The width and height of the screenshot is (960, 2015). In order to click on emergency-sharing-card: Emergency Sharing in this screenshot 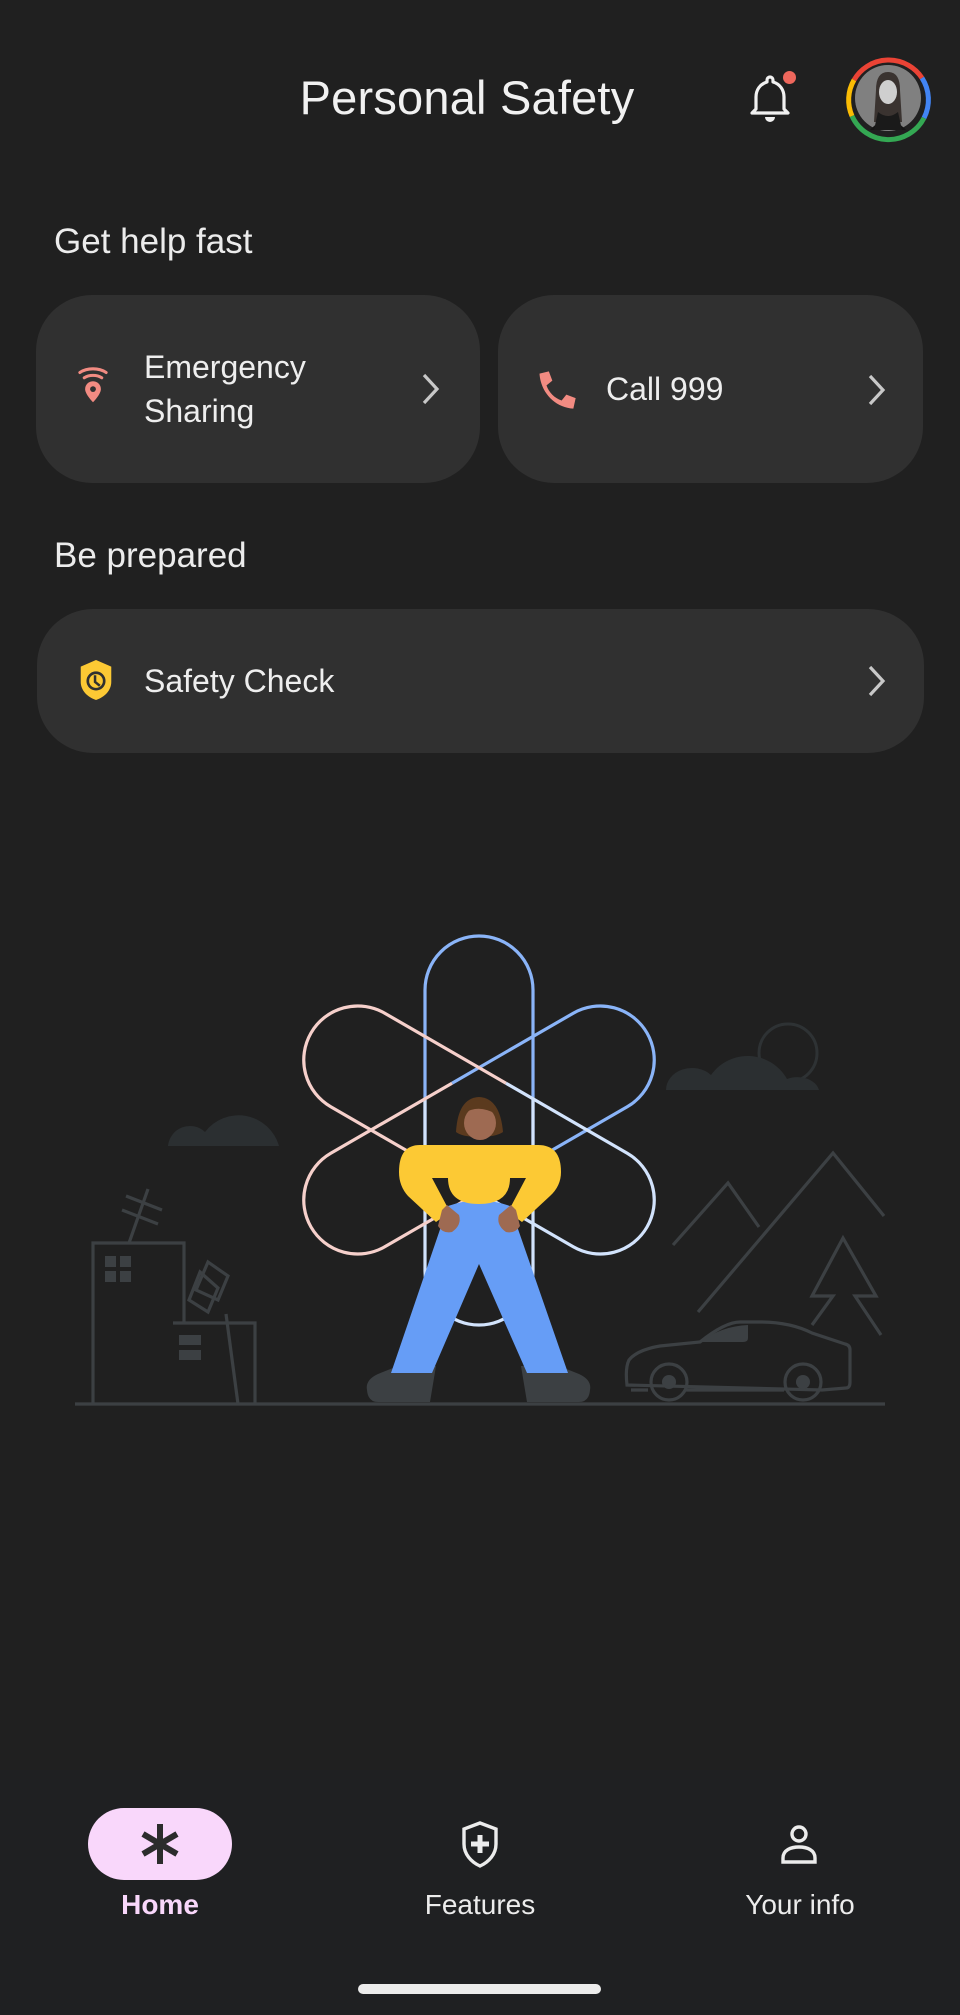, I will do `click(258, 389)`.